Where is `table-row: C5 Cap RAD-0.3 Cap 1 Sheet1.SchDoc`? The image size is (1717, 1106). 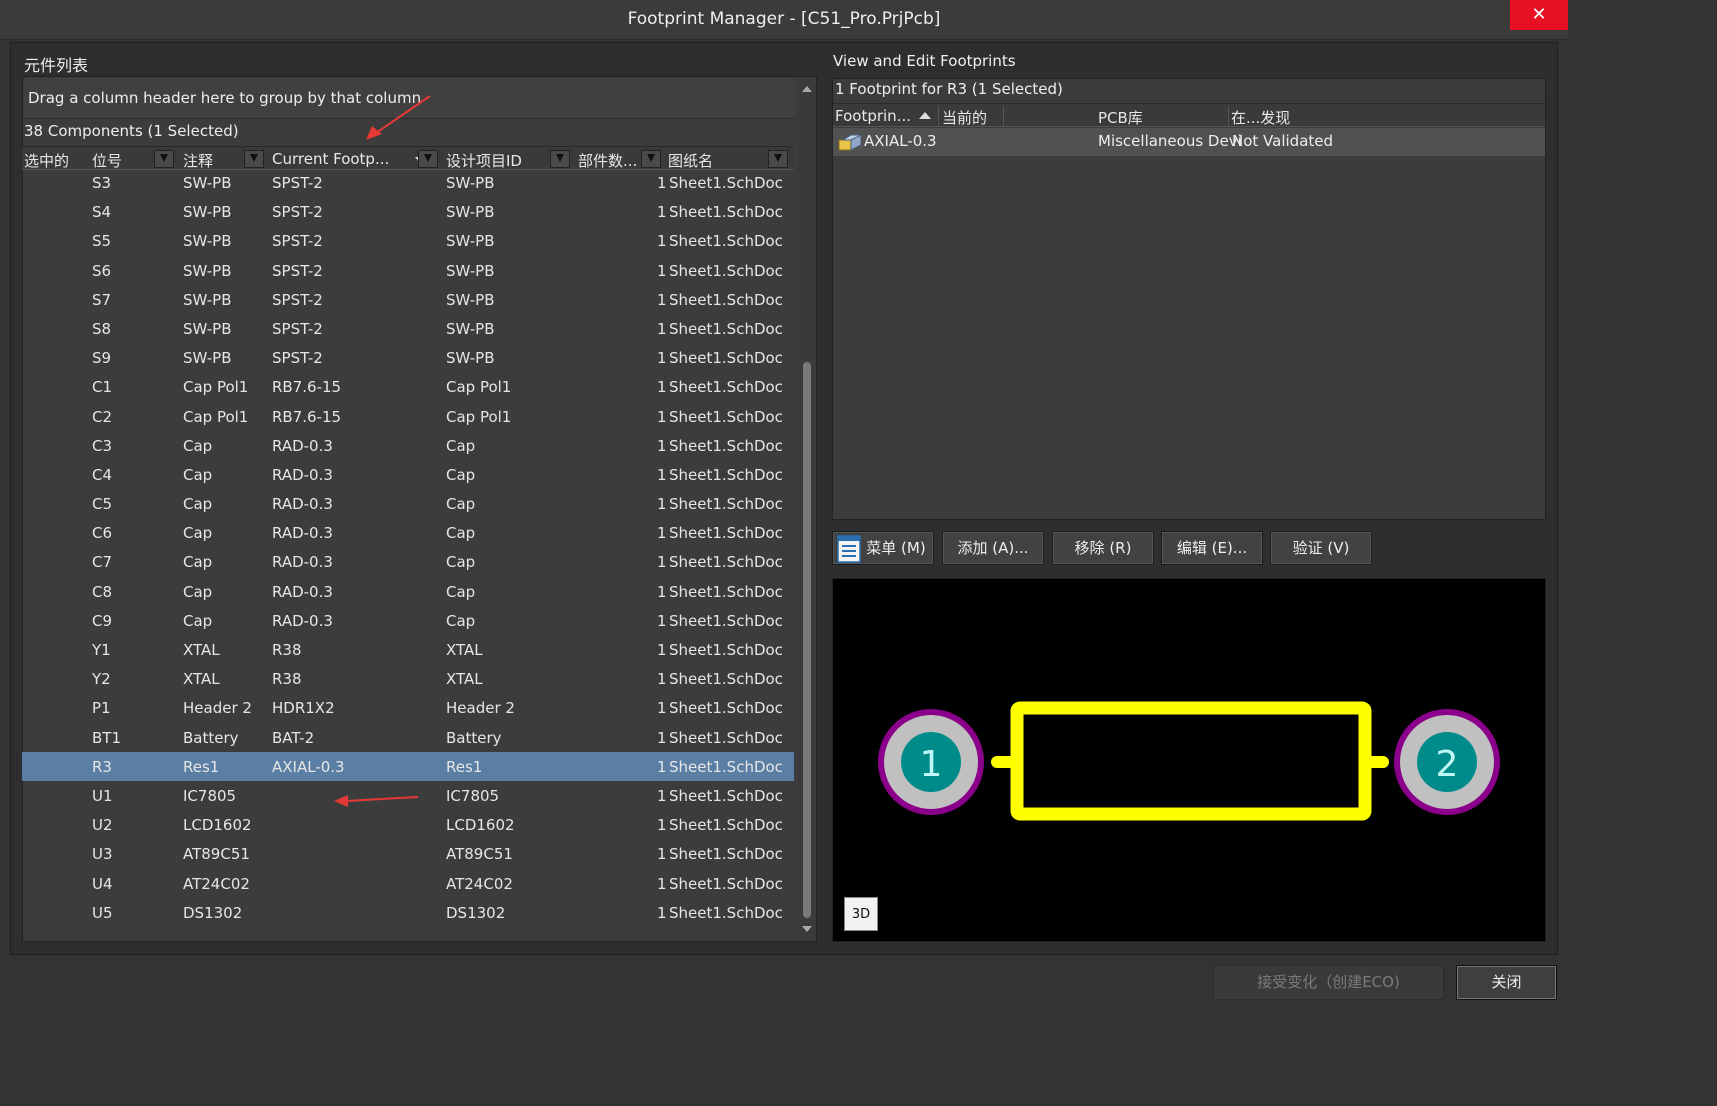 table-row: C5 Cap RAD-0.3 Cap 1 Sheet1.SchDoc is located at coordinates (408, 503).